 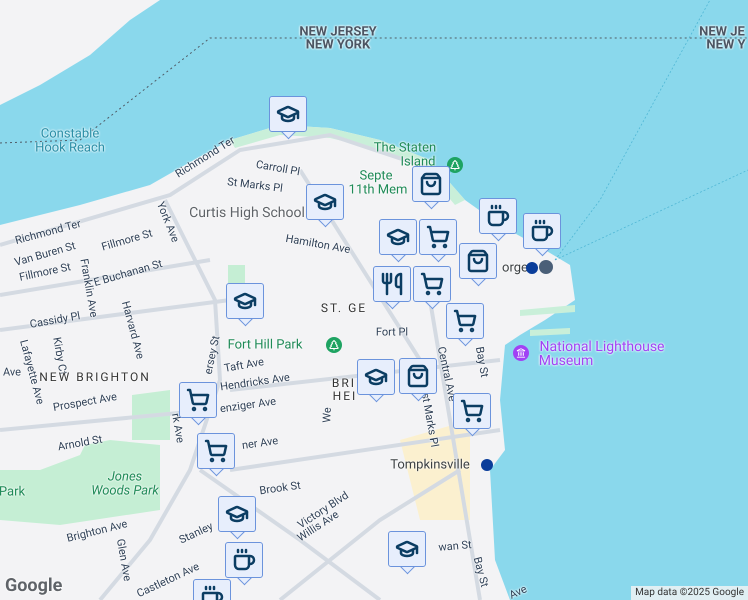 I want to click on street-label: E Buchanan St, so click(x=128, y=273).